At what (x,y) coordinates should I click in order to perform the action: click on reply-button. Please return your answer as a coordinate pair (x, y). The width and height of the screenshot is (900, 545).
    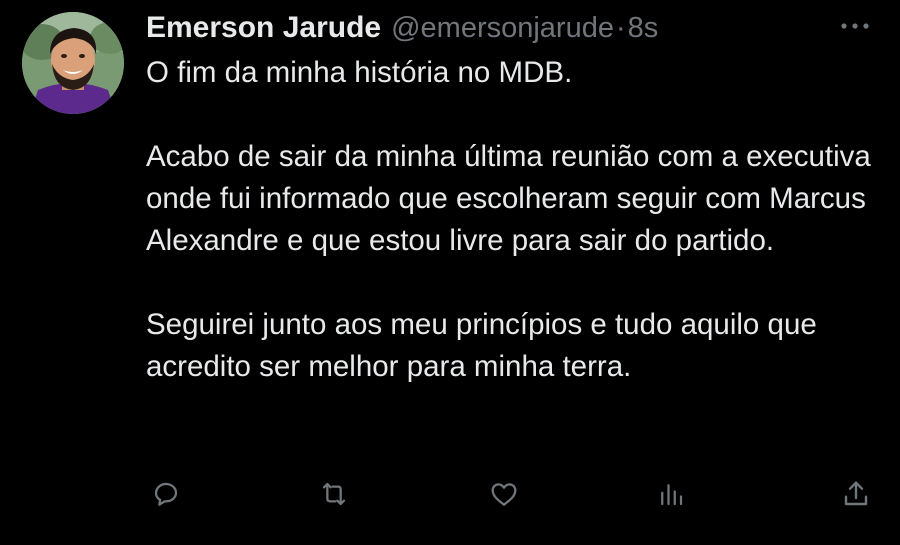
    Looking at the image, I should click on (166, 494).